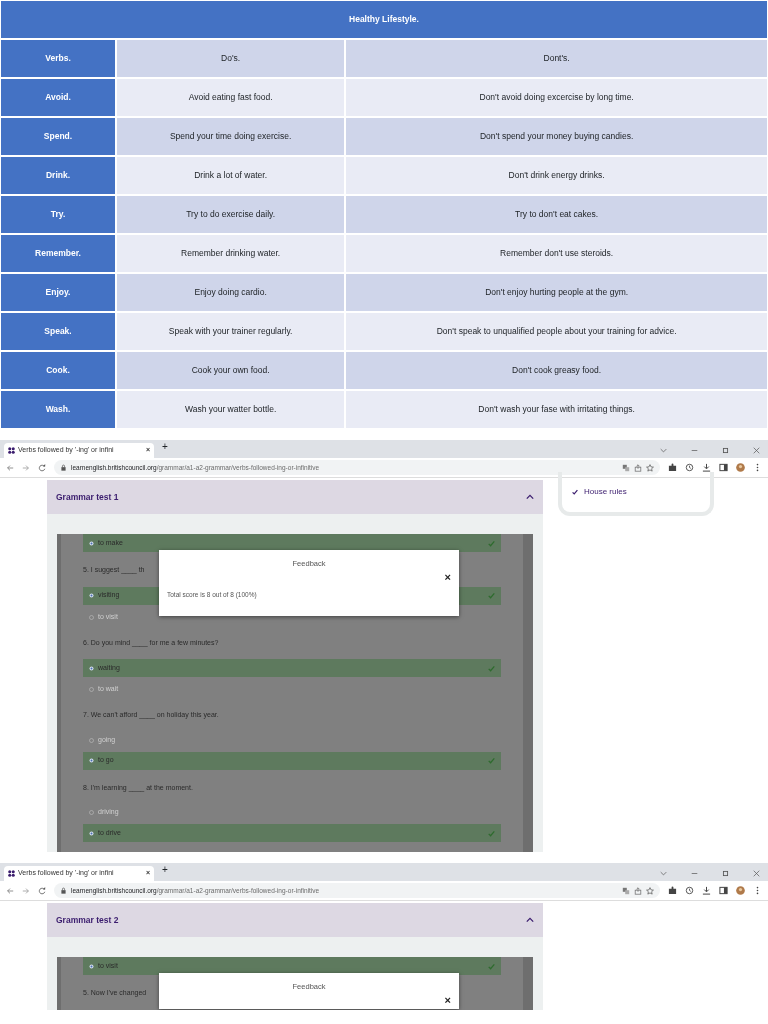 Image resolution: width=768 pixels, height=1024 pixels. Describe the element at coordinates (556, 370) in the screenshot. I see `table-cell: Don't cook greasy food.` at that location.